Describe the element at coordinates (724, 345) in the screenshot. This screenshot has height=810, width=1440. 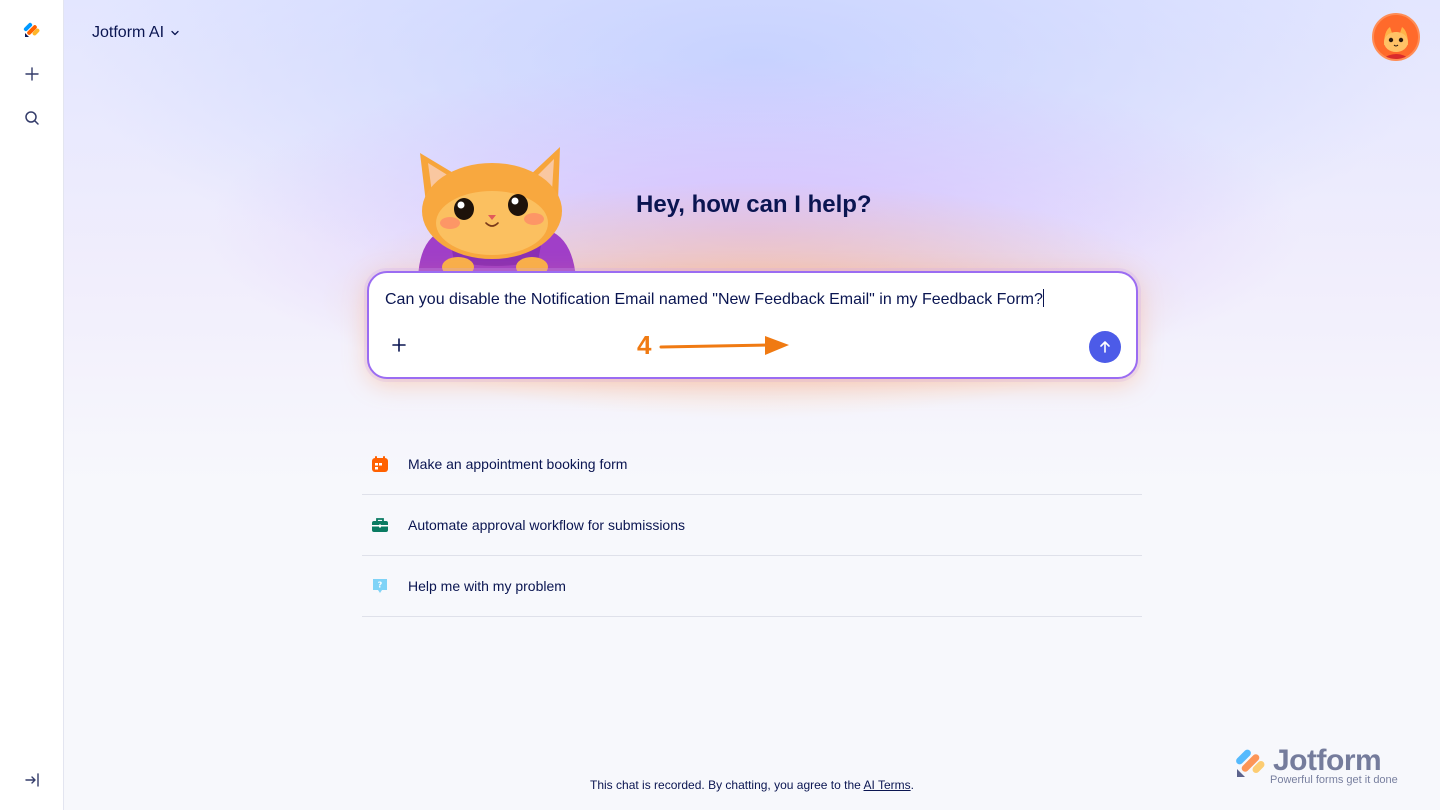
I see `annotation-arrow-icon` at that location.